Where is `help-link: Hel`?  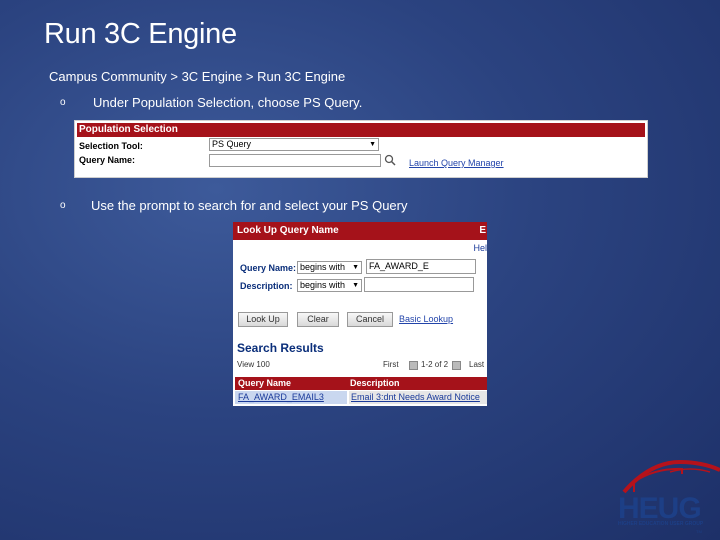
help-link: Hel is located at coordinates (480, 248).